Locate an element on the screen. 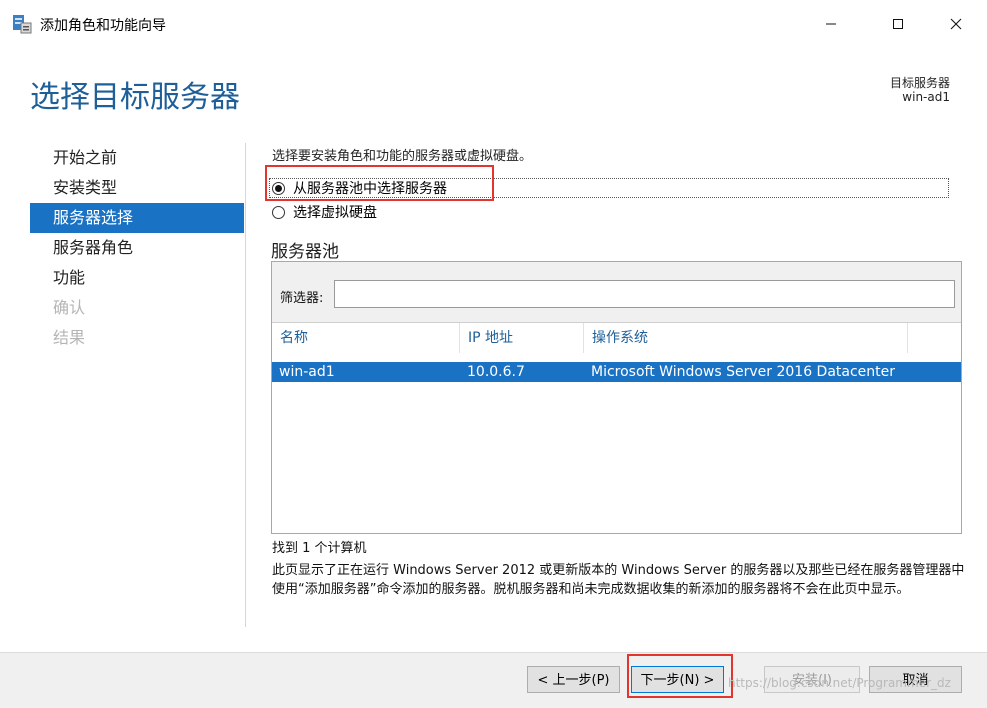 The width and height of the screenshot is (987, 708). server-grid-header: 名称 IP 地址 操作系统 is located at coordinates (616, 337).